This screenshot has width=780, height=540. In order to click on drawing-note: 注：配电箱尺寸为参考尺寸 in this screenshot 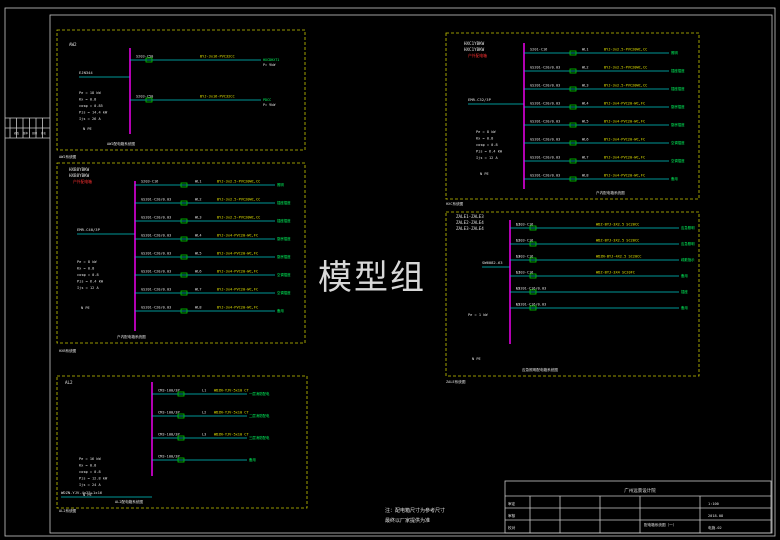, I will do `click(415, 510)`.